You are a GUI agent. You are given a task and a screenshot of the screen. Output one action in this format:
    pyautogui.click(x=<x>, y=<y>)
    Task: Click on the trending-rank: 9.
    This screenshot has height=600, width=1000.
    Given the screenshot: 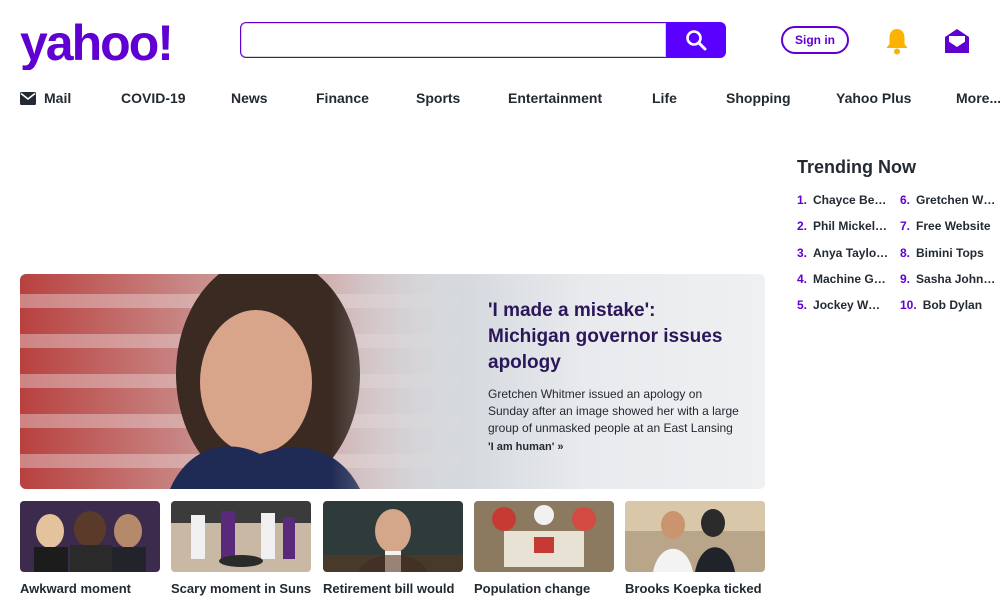 What is the action you would take?
    pyautogui.click(x=905, y=279)
    